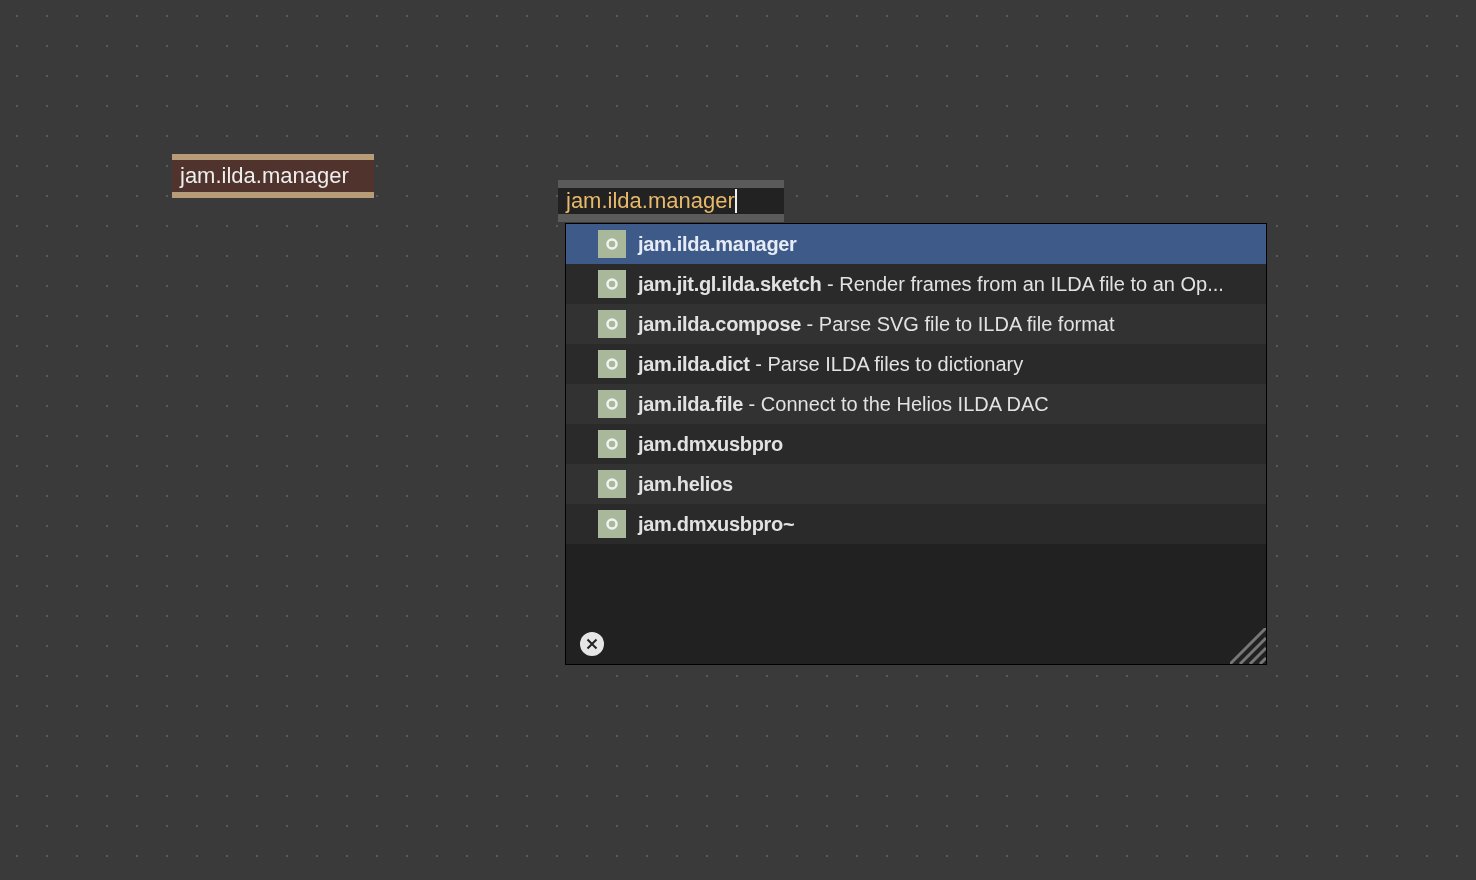 The width and height of the screenshot is (1476, 880). Describe the element at coordinates (916, 524) in the screenshot. I see `autocomplete-item: jam.dmxusbpro~` at that location.